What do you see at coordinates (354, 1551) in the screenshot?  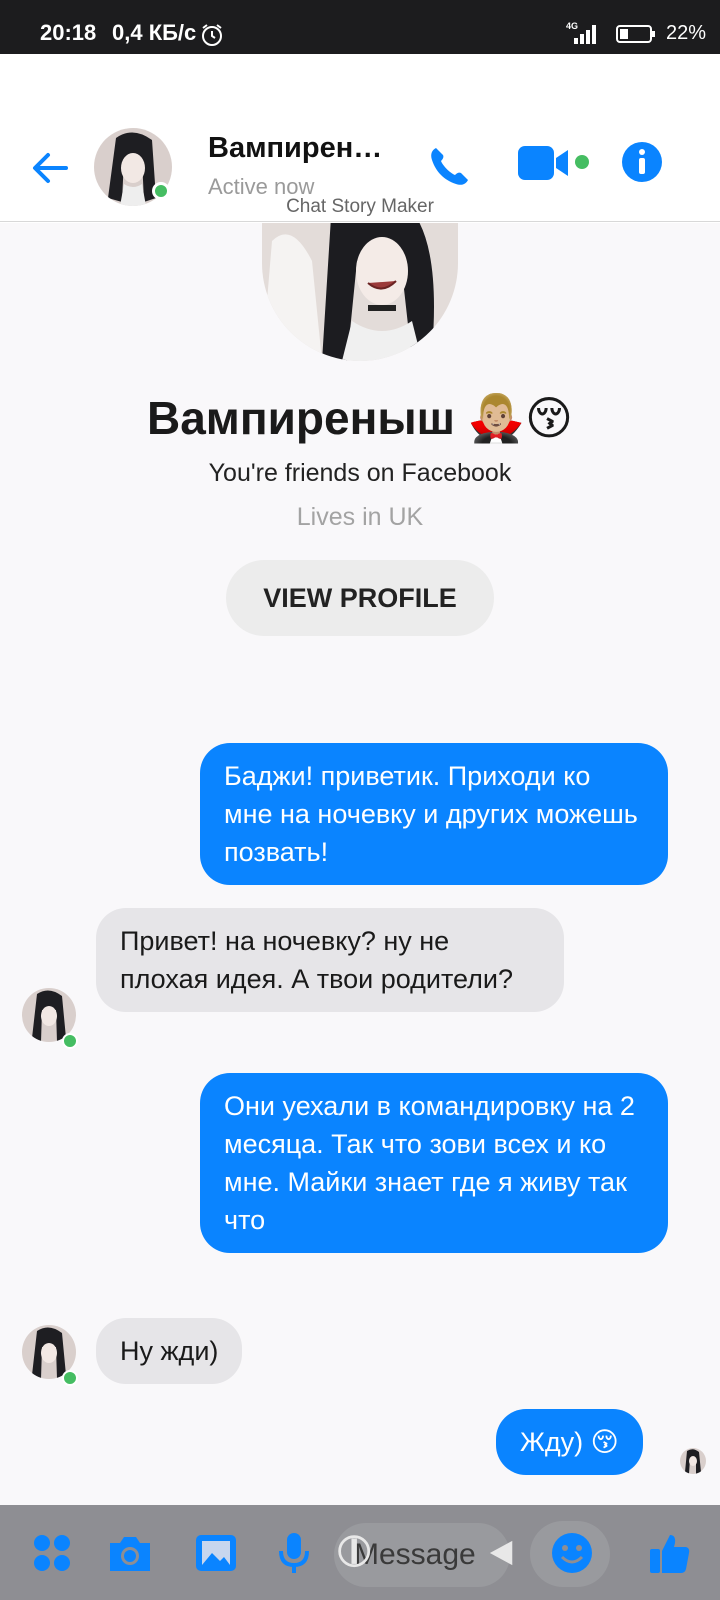 I see `cursor-icon` at bounding box center [354, 1551].